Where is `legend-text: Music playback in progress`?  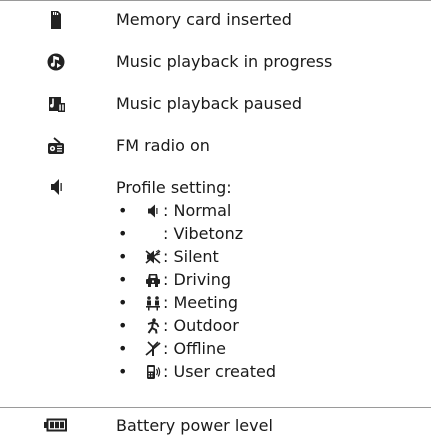
legend-text: Music playback in progress is located at coordinates (224, 61).